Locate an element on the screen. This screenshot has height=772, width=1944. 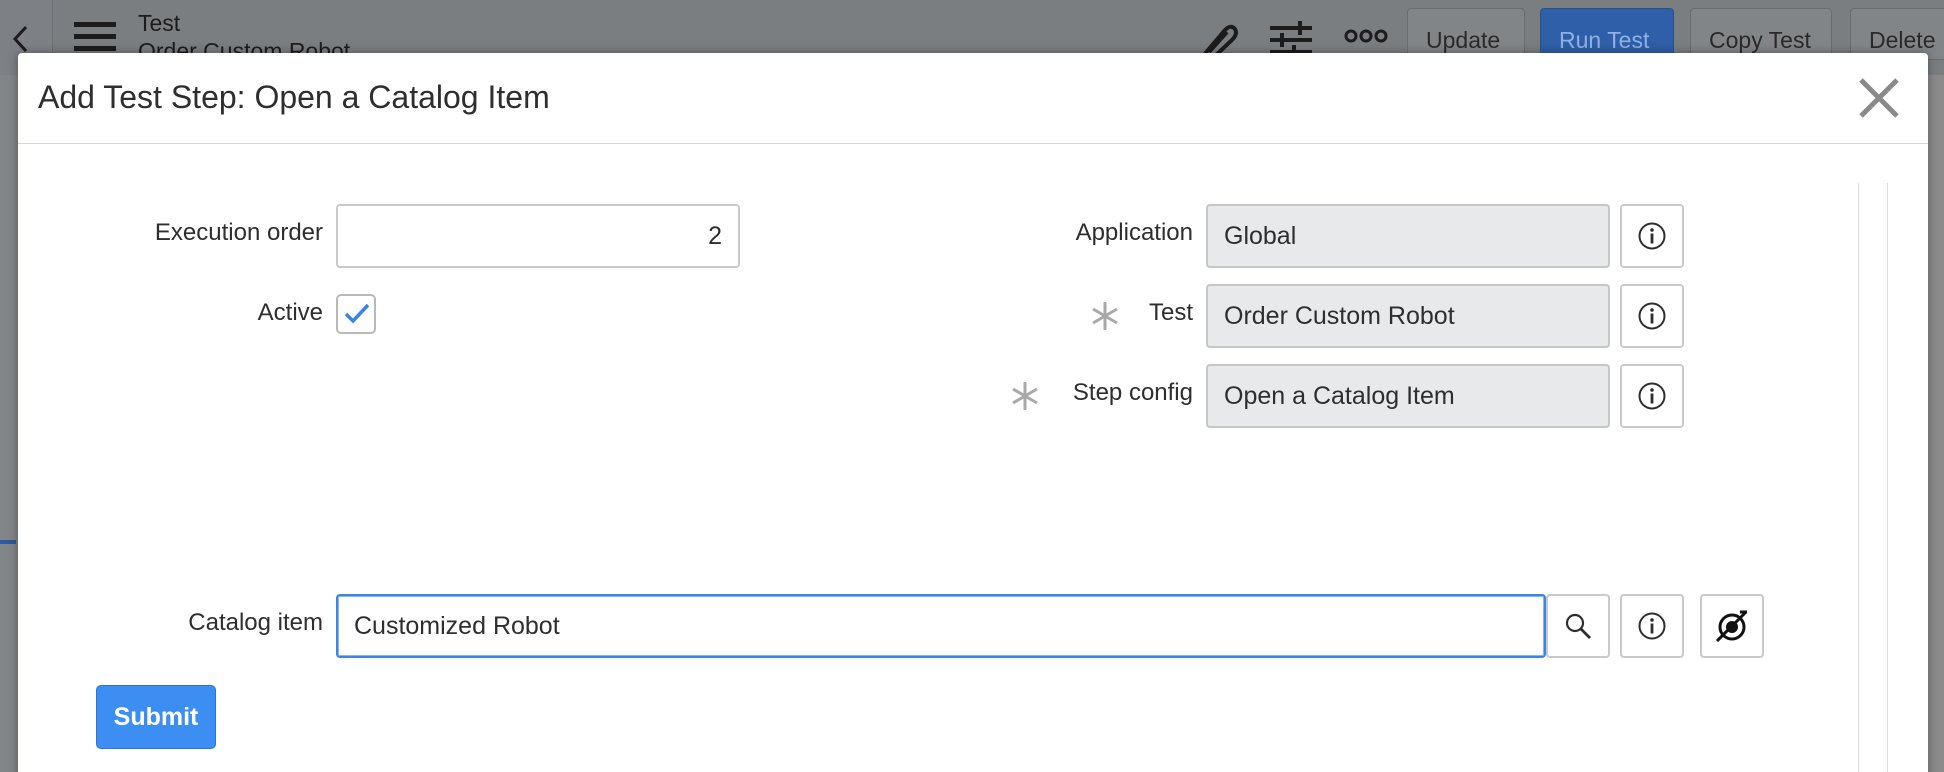
active-checkbox is located at coordinates (356, 314).